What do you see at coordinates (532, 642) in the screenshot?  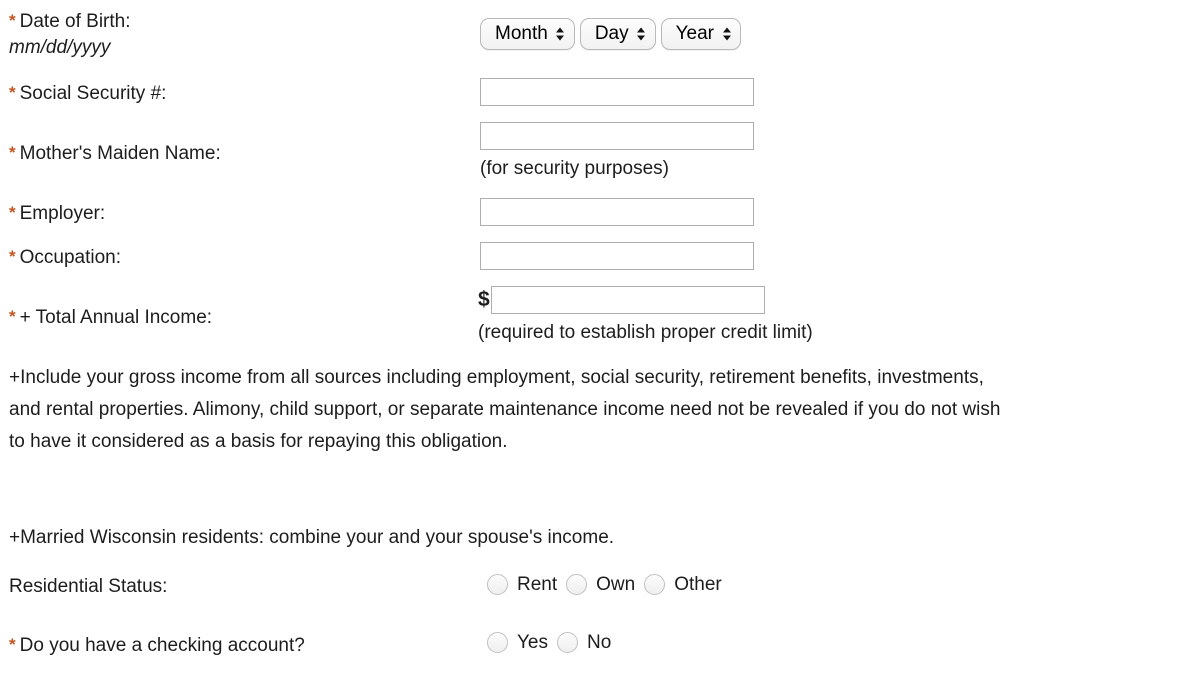 I see `radio-label-yes: Yes` at bounding box center [532, 642].